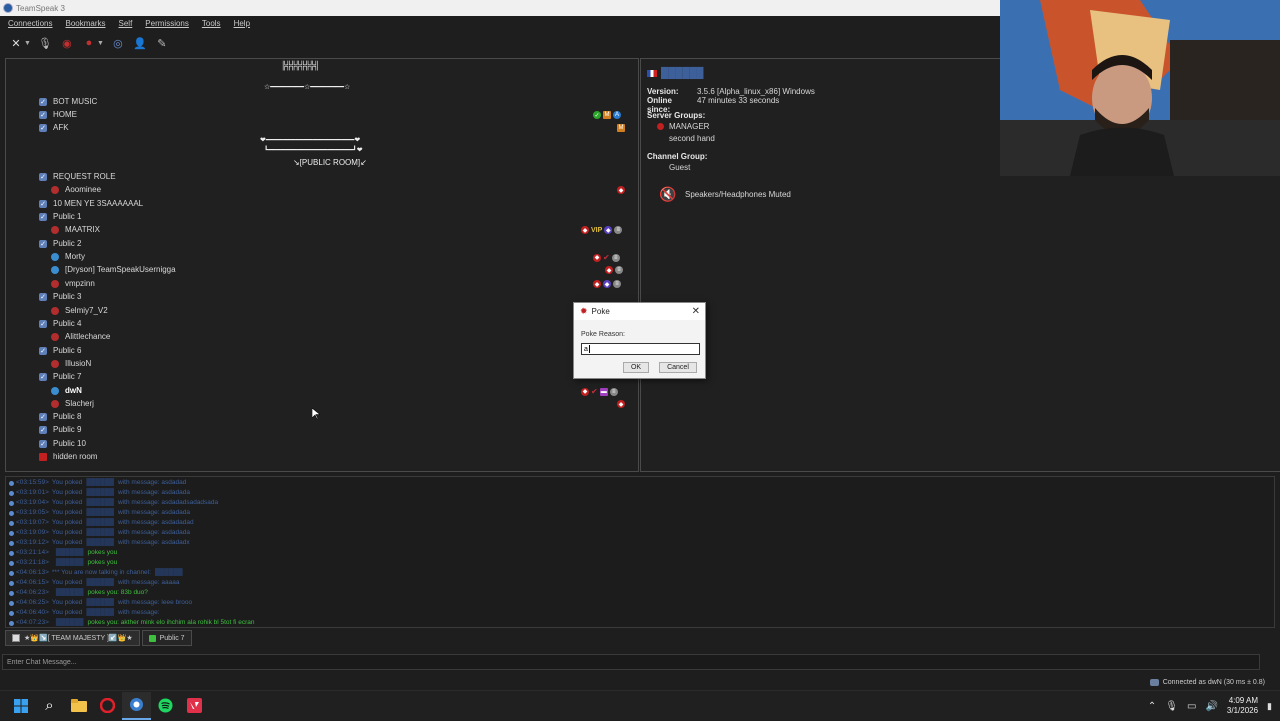 The image size is (1280, 721). I want to click on notification-icon: ▮, so click(1269, 706).